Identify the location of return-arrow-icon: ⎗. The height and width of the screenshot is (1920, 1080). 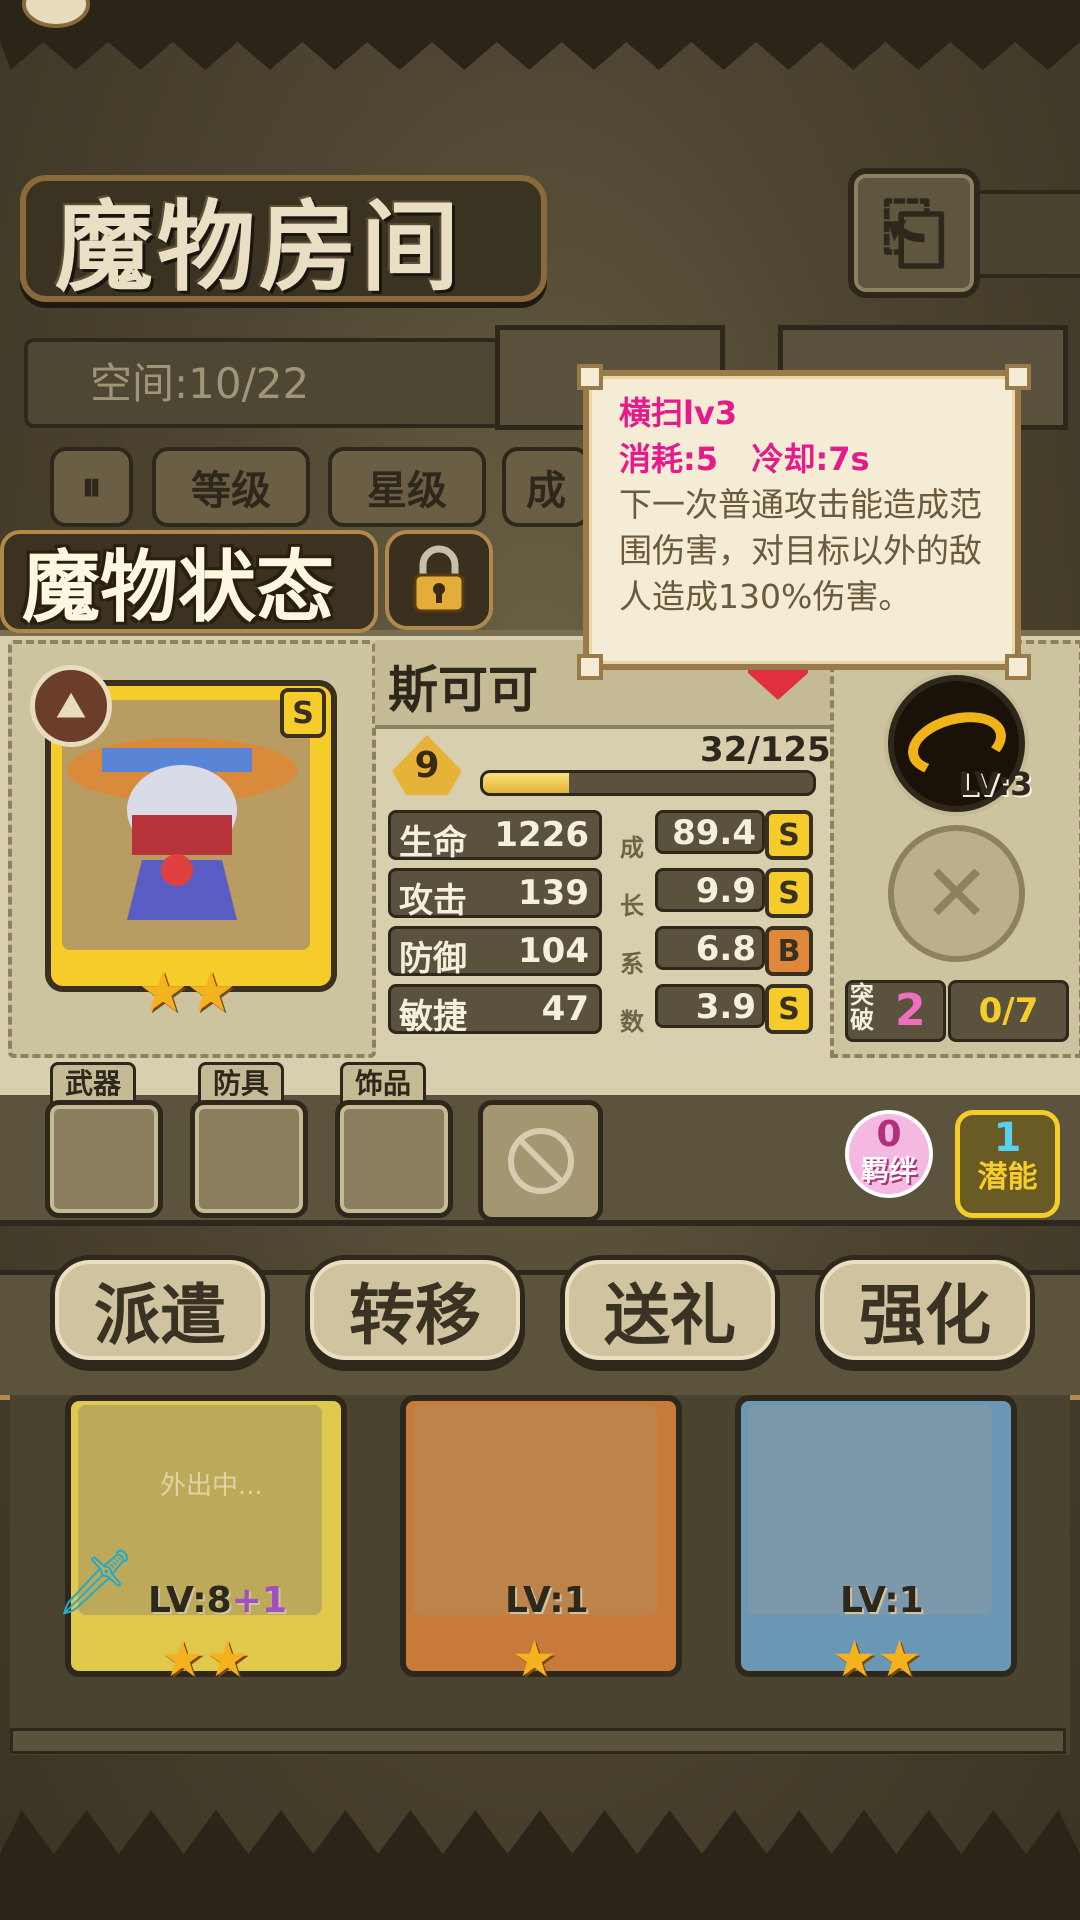
(914, 232).